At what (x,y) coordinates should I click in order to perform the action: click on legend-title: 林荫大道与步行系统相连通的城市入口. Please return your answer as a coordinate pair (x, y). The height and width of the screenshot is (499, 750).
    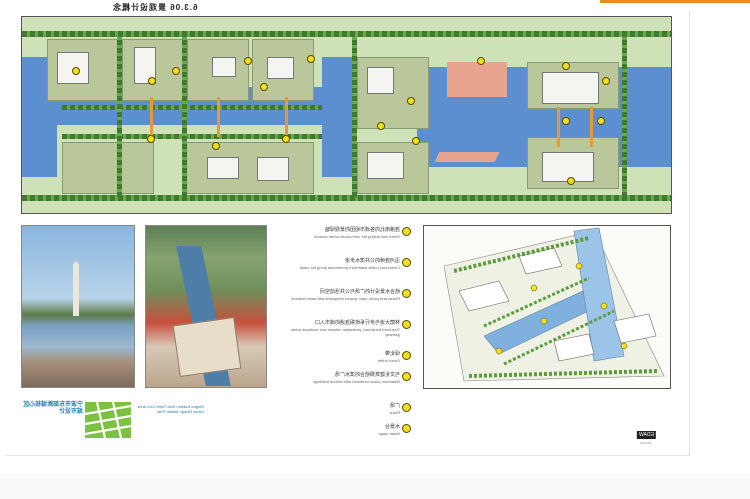
    Looking at the image, I should click on (357, 323).